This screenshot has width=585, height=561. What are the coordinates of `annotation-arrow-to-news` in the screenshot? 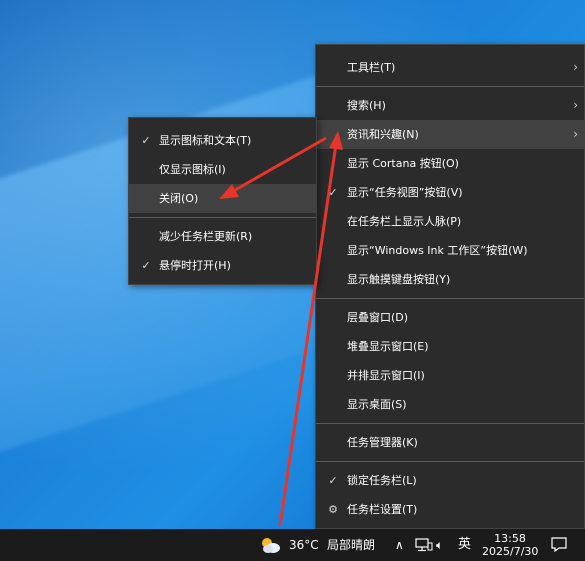 It's located at (308, 335).